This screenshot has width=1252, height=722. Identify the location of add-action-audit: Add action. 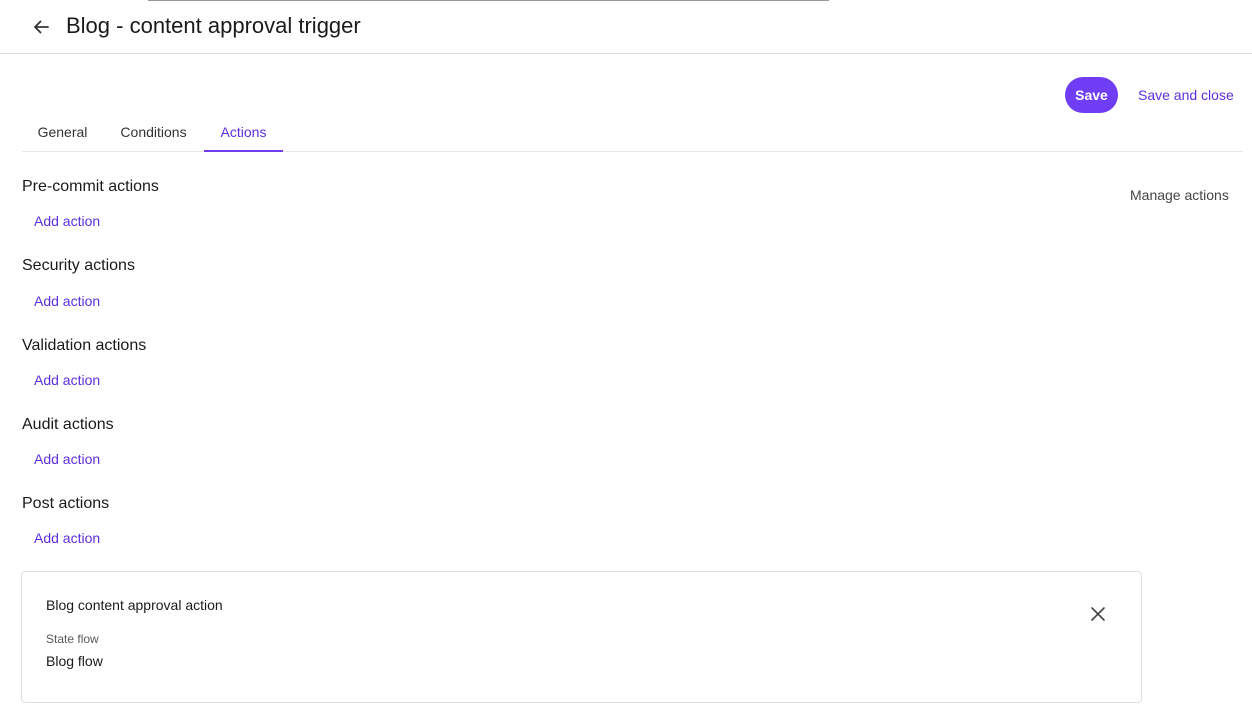
(67, 459).